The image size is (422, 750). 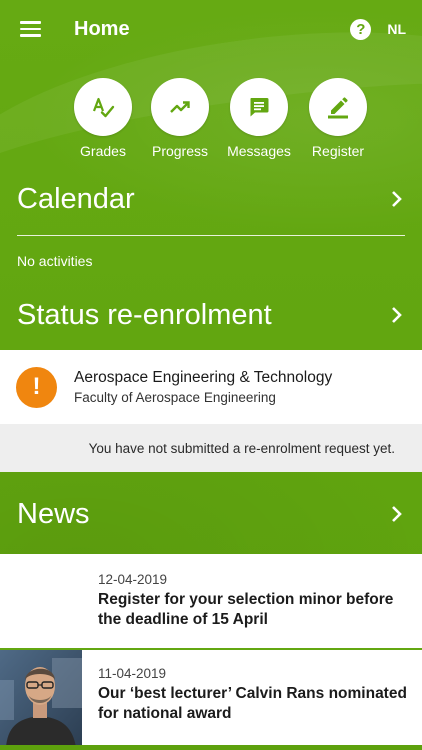 I want to click on progress-label: Progress, so click(x=180, y=151).